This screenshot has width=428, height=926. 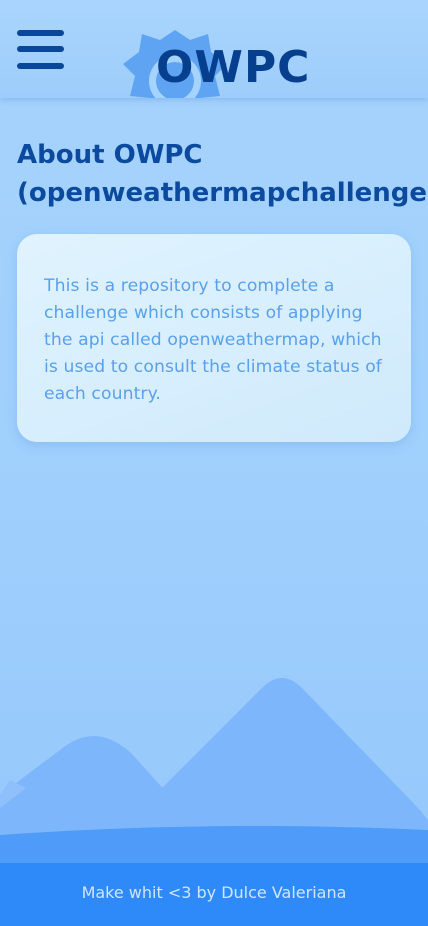 What do you see at coordinates (41, 49) in the screenshot?
I see `hamburger-menu-icon` at bounding box center [41, 49].